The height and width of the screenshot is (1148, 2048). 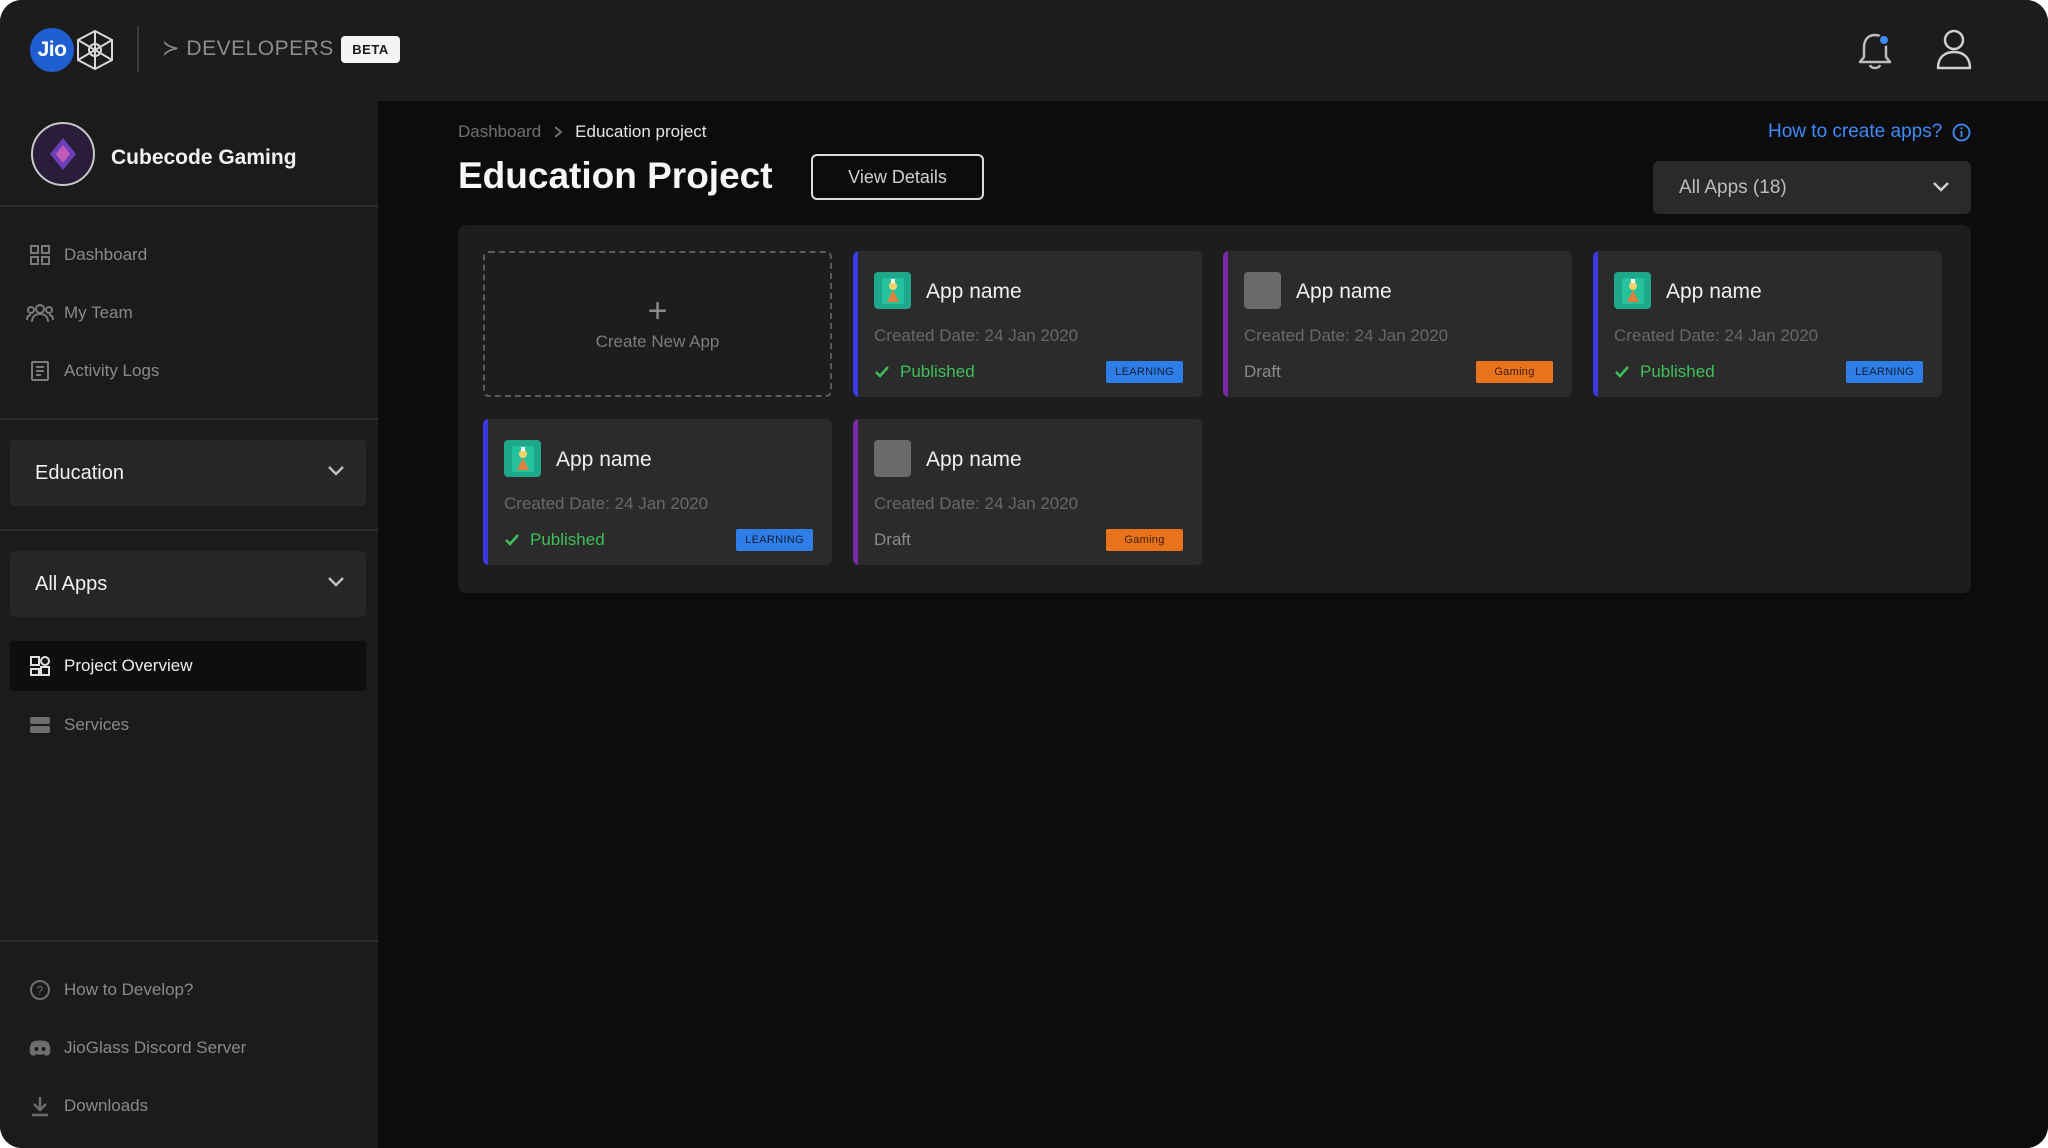 I want to click on sidebar-item-label: Project Overview, so click(x=128, y=665).